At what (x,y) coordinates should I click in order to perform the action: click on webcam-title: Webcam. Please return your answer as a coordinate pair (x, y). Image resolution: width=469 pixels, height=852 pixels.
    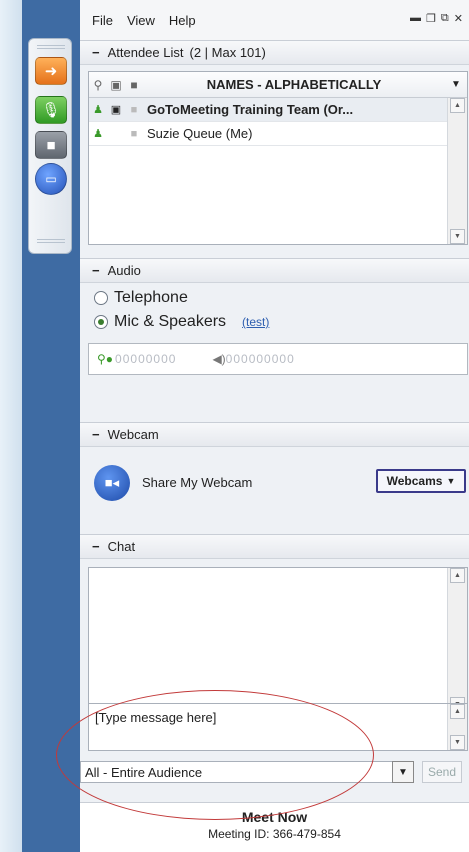
    Looking at the image, I should click on (133, 434).